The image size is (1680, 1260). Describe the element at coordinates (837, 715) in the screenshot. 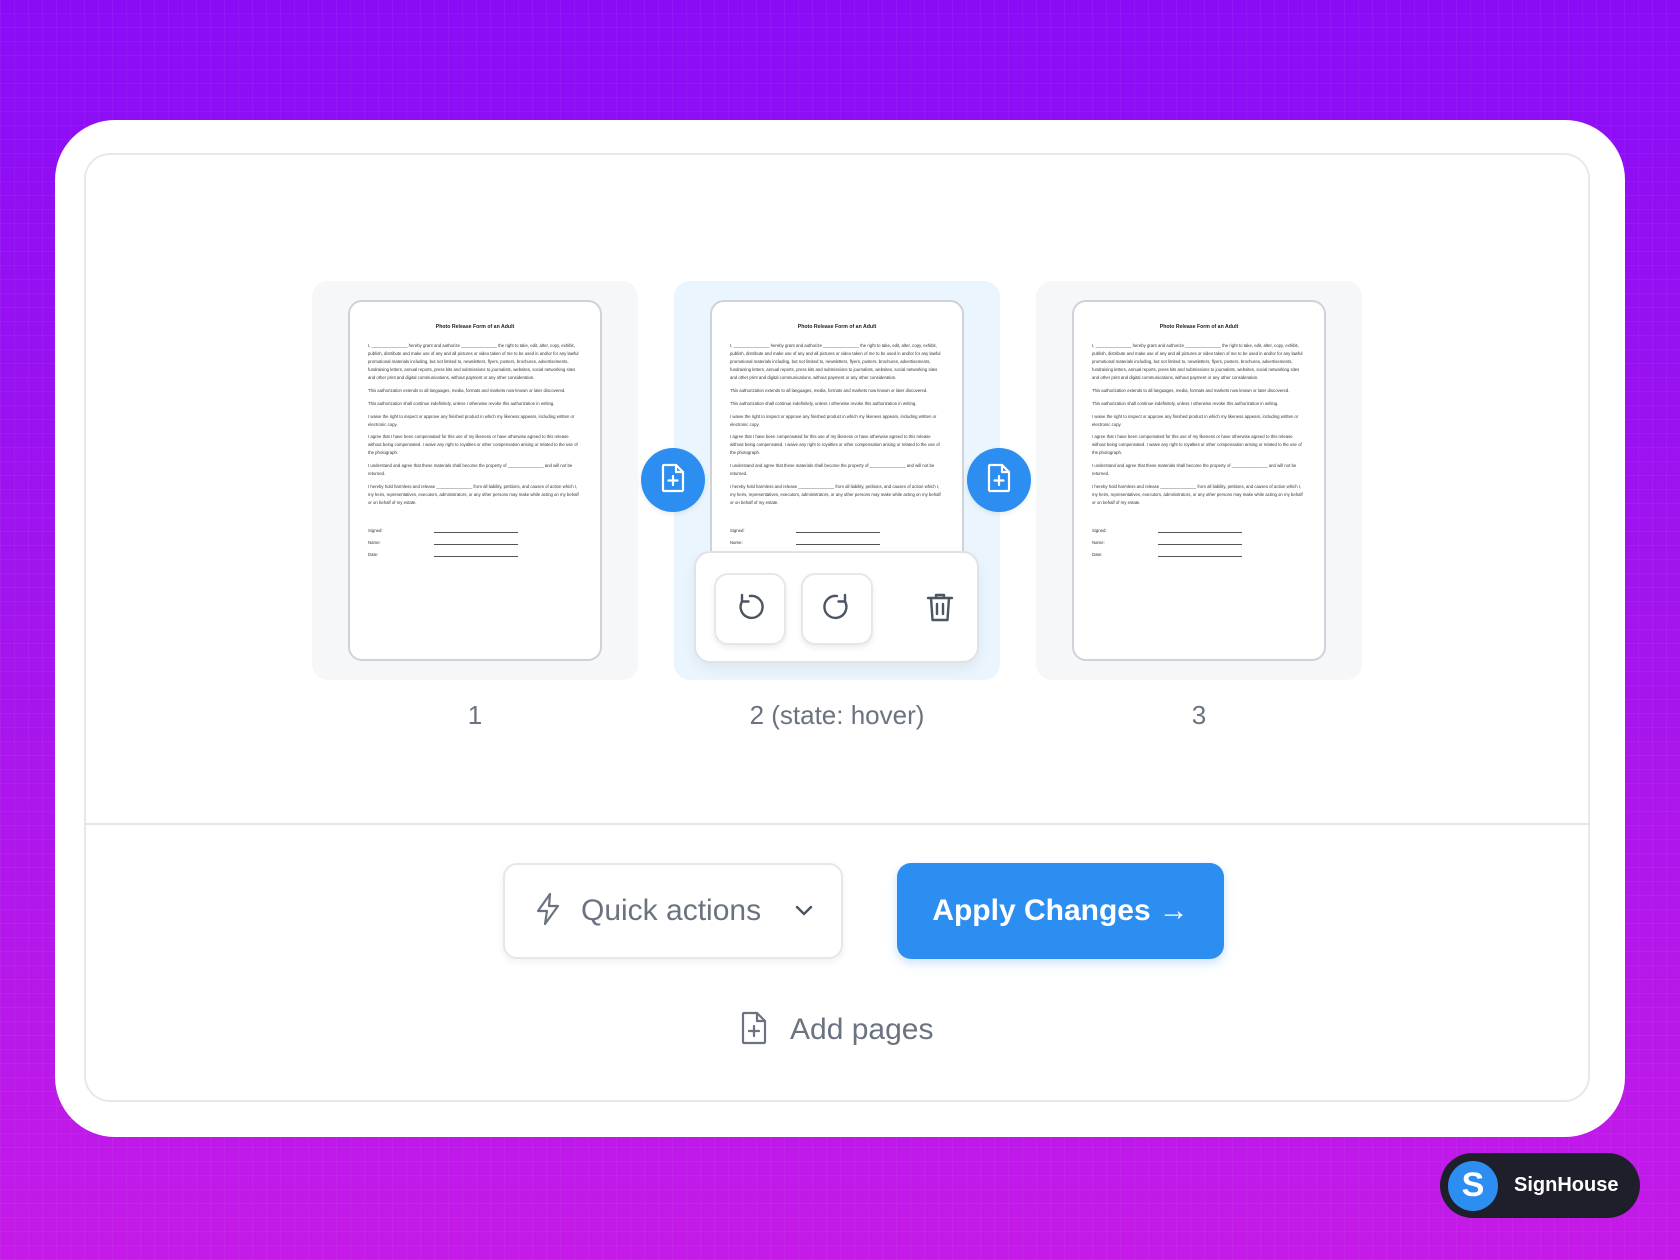

I see `page-number-label: 2 (state: hover)` at that location.